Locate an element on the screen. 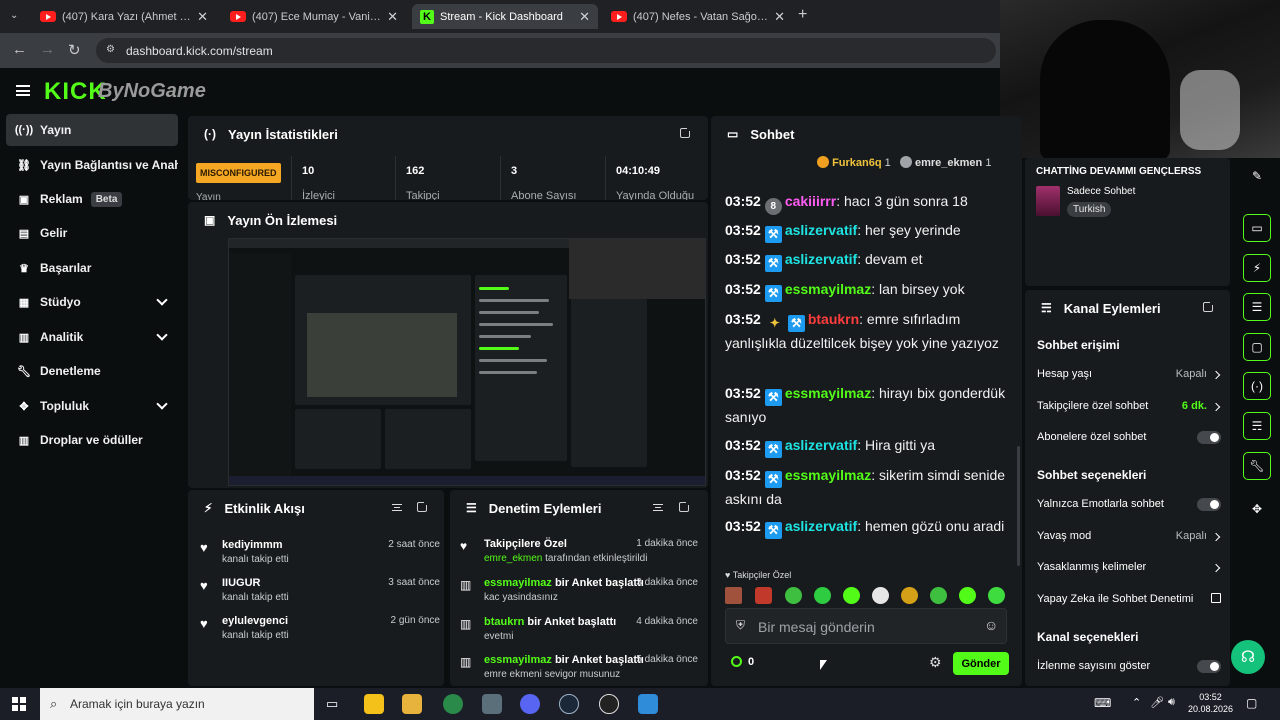 This screenshot has height=720, width=1280. send-button: Gönder is located at coordinates (981, 663).